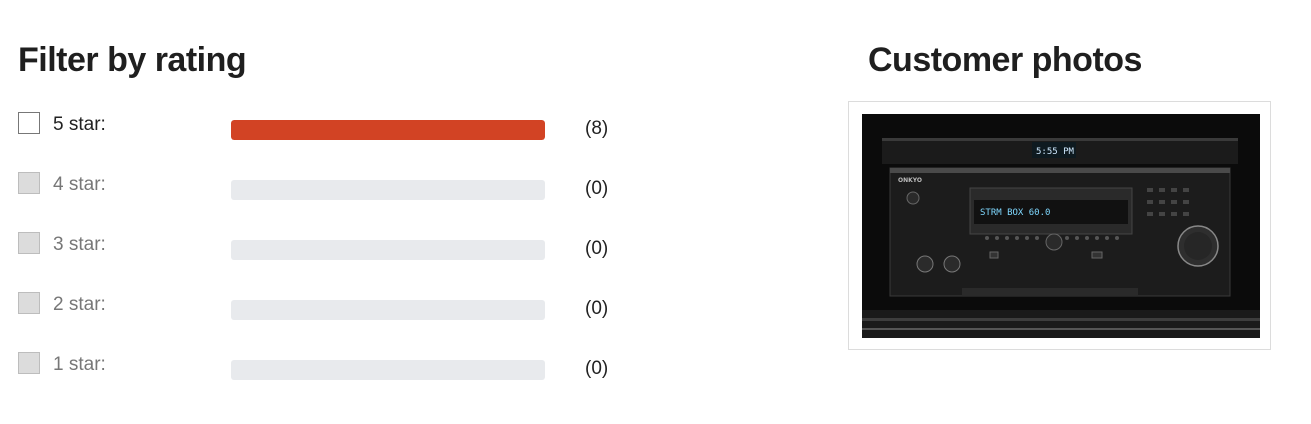  What do you see at coordinates (79, 364) in the screenshot?
I see `rating-label: 1 star:` at bounding box center [79, 364].